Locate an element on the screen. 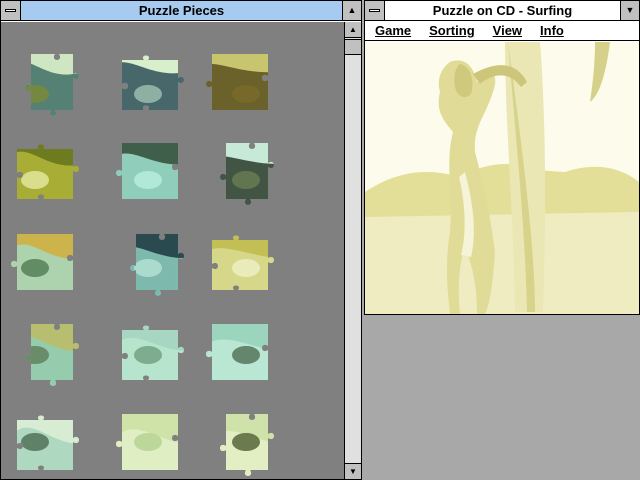 The height and width of the screenshot is (480, 640). pieces-window-title: Puzzle Pieces is located at coordinates (181, 10).